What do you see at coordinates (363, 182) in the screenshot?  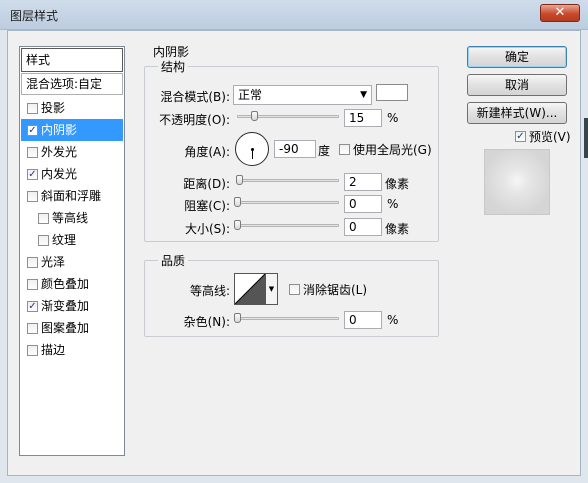 I see `distance-field: 2` at bounding box center [363, 182].